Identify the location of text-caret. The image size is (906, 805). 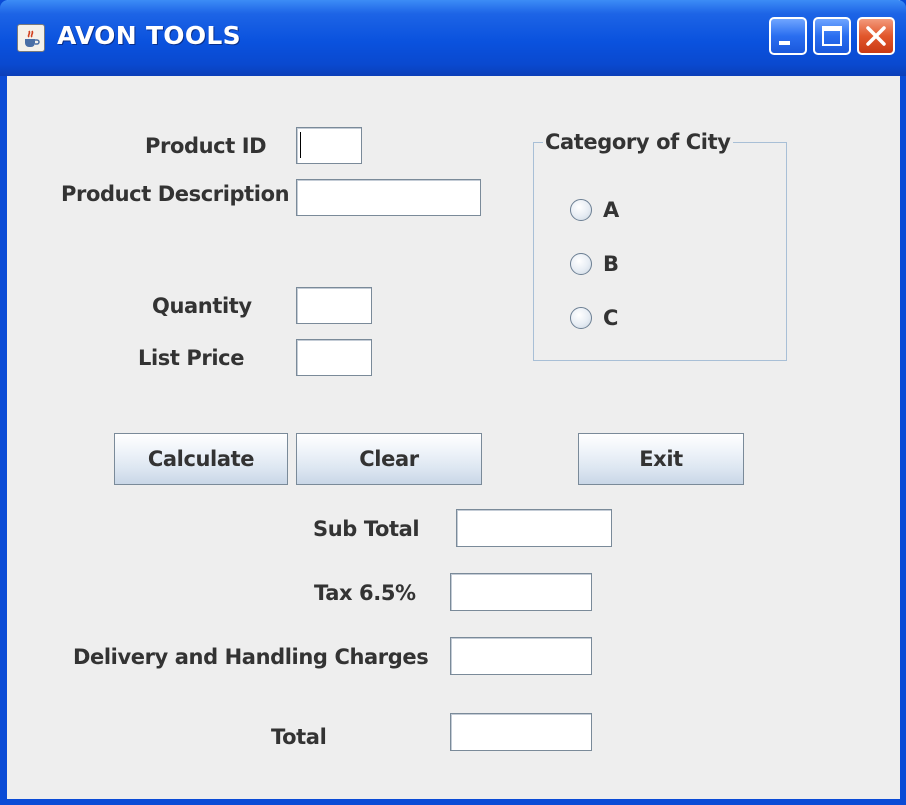
(300, 145).